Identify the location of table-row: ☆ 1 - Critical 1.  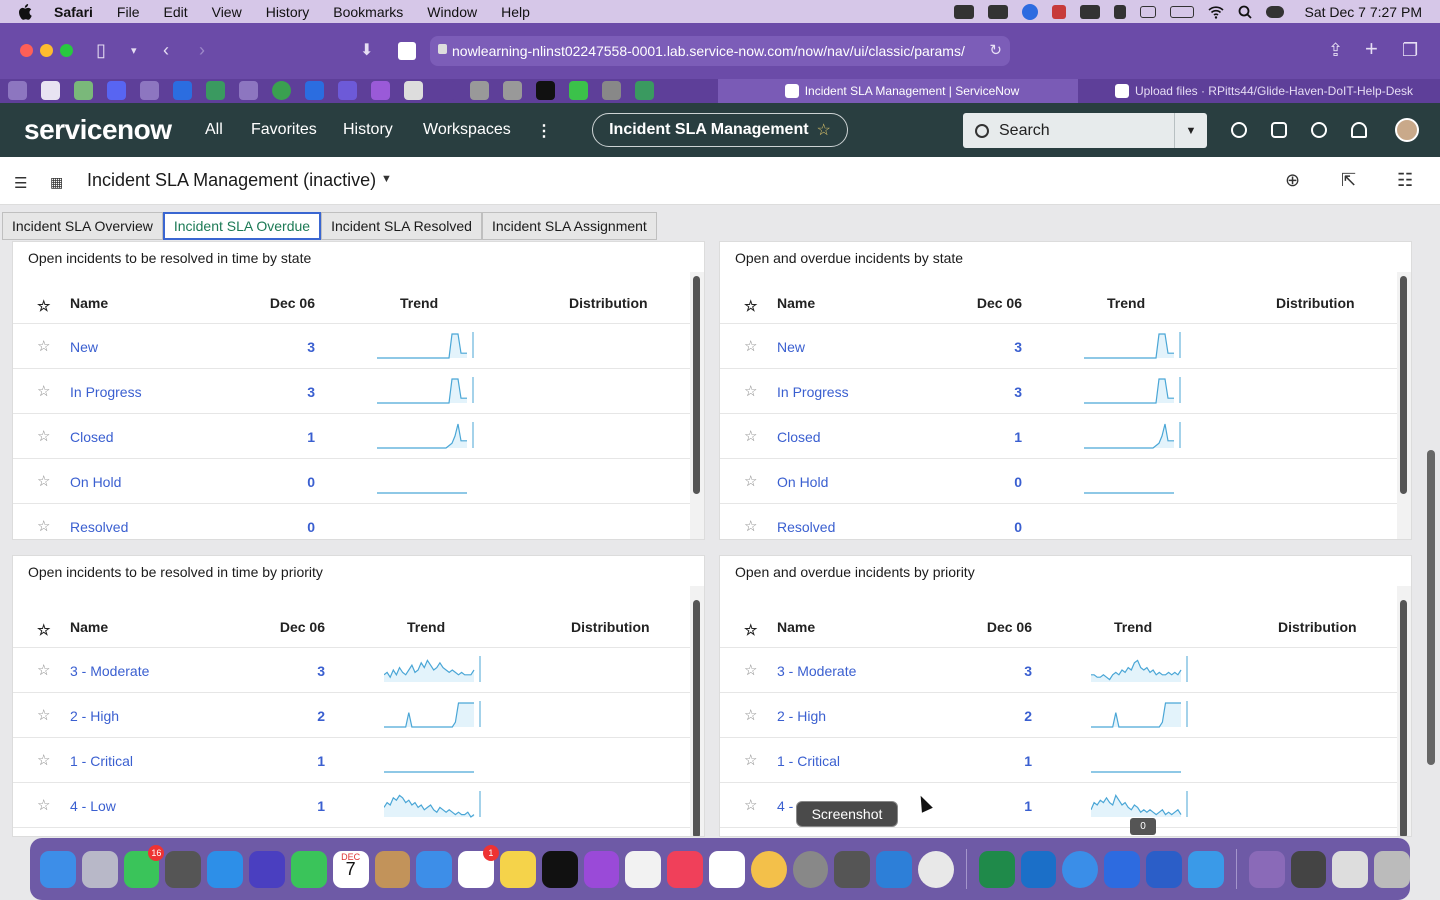
(351, 760).